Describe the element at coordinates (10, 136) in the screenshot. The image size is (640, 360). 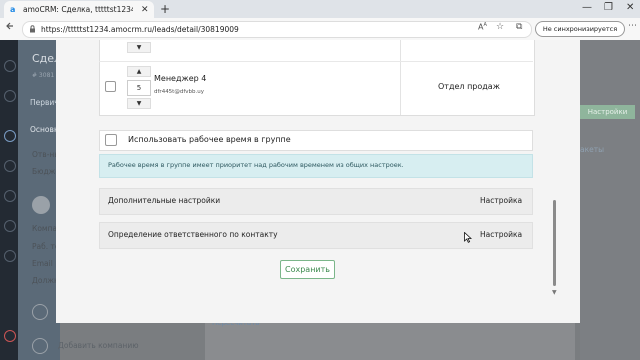
I see `nav-chat-icon` at that location.